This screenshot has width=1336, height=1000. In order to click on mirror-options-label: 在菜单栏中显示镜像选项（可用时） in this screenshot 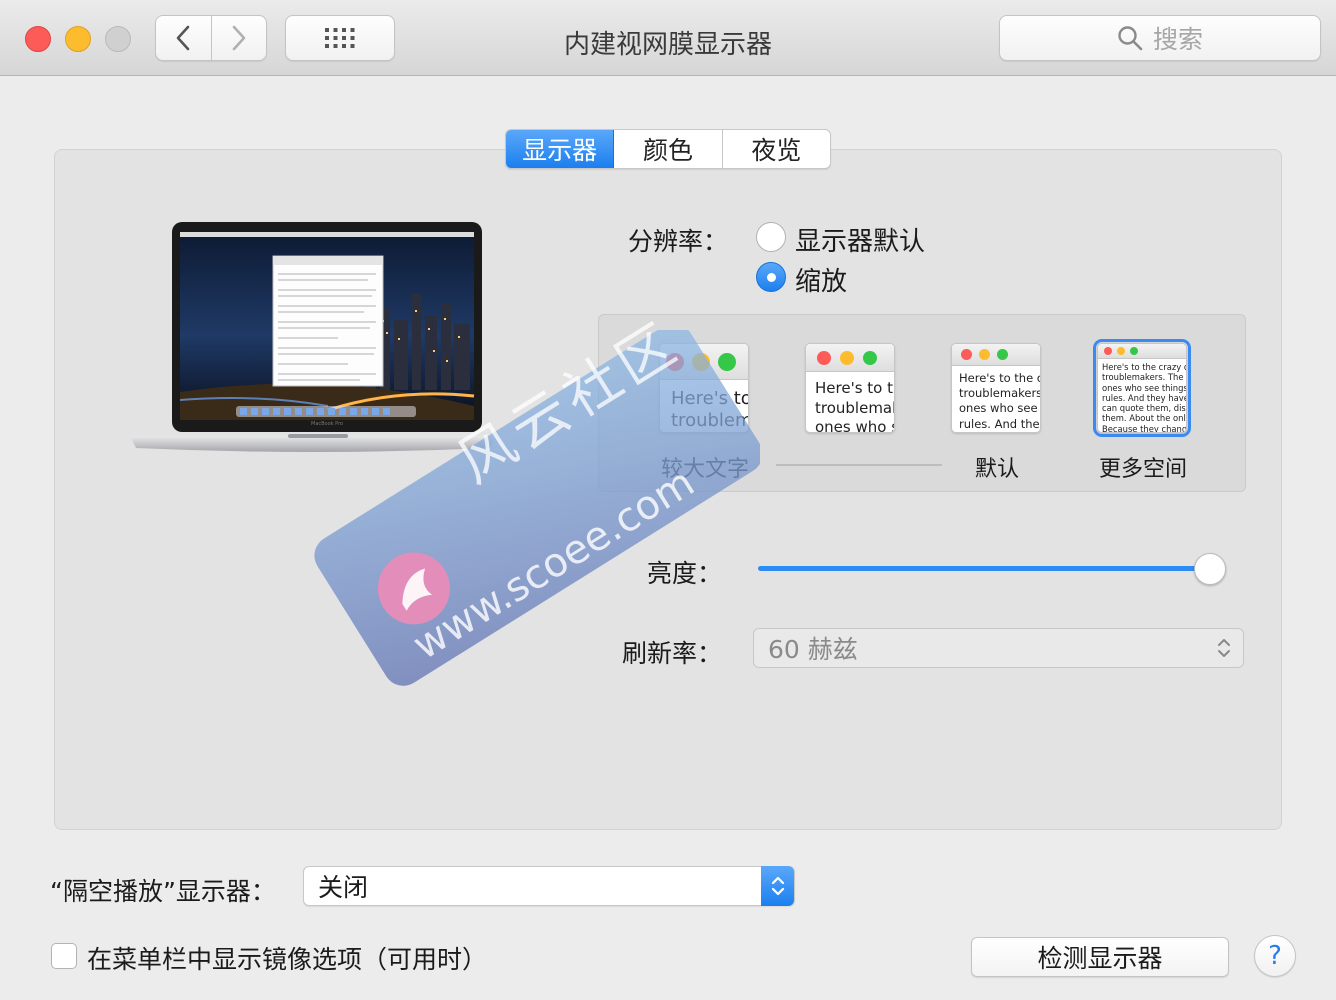, I will do `click(287, 959)`.